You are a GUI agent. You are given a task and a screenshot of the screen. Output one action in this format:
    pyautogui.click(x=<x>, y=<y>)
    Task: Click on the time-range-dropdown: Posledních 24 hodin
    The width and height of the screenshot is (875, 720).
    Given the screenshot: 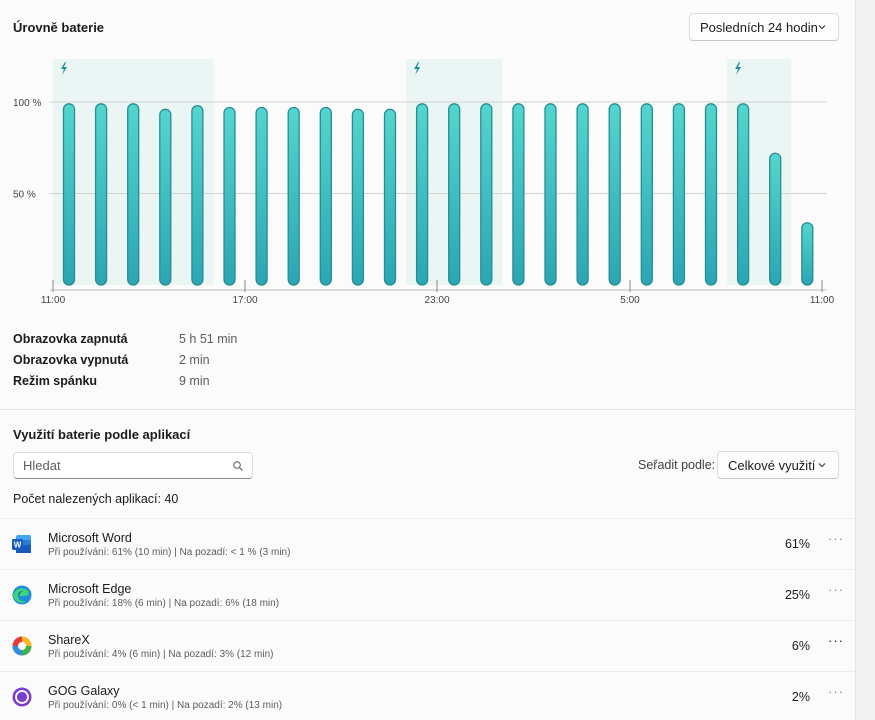 What is the action you would take?
    pyautogui.click(x=764, y=27)
    